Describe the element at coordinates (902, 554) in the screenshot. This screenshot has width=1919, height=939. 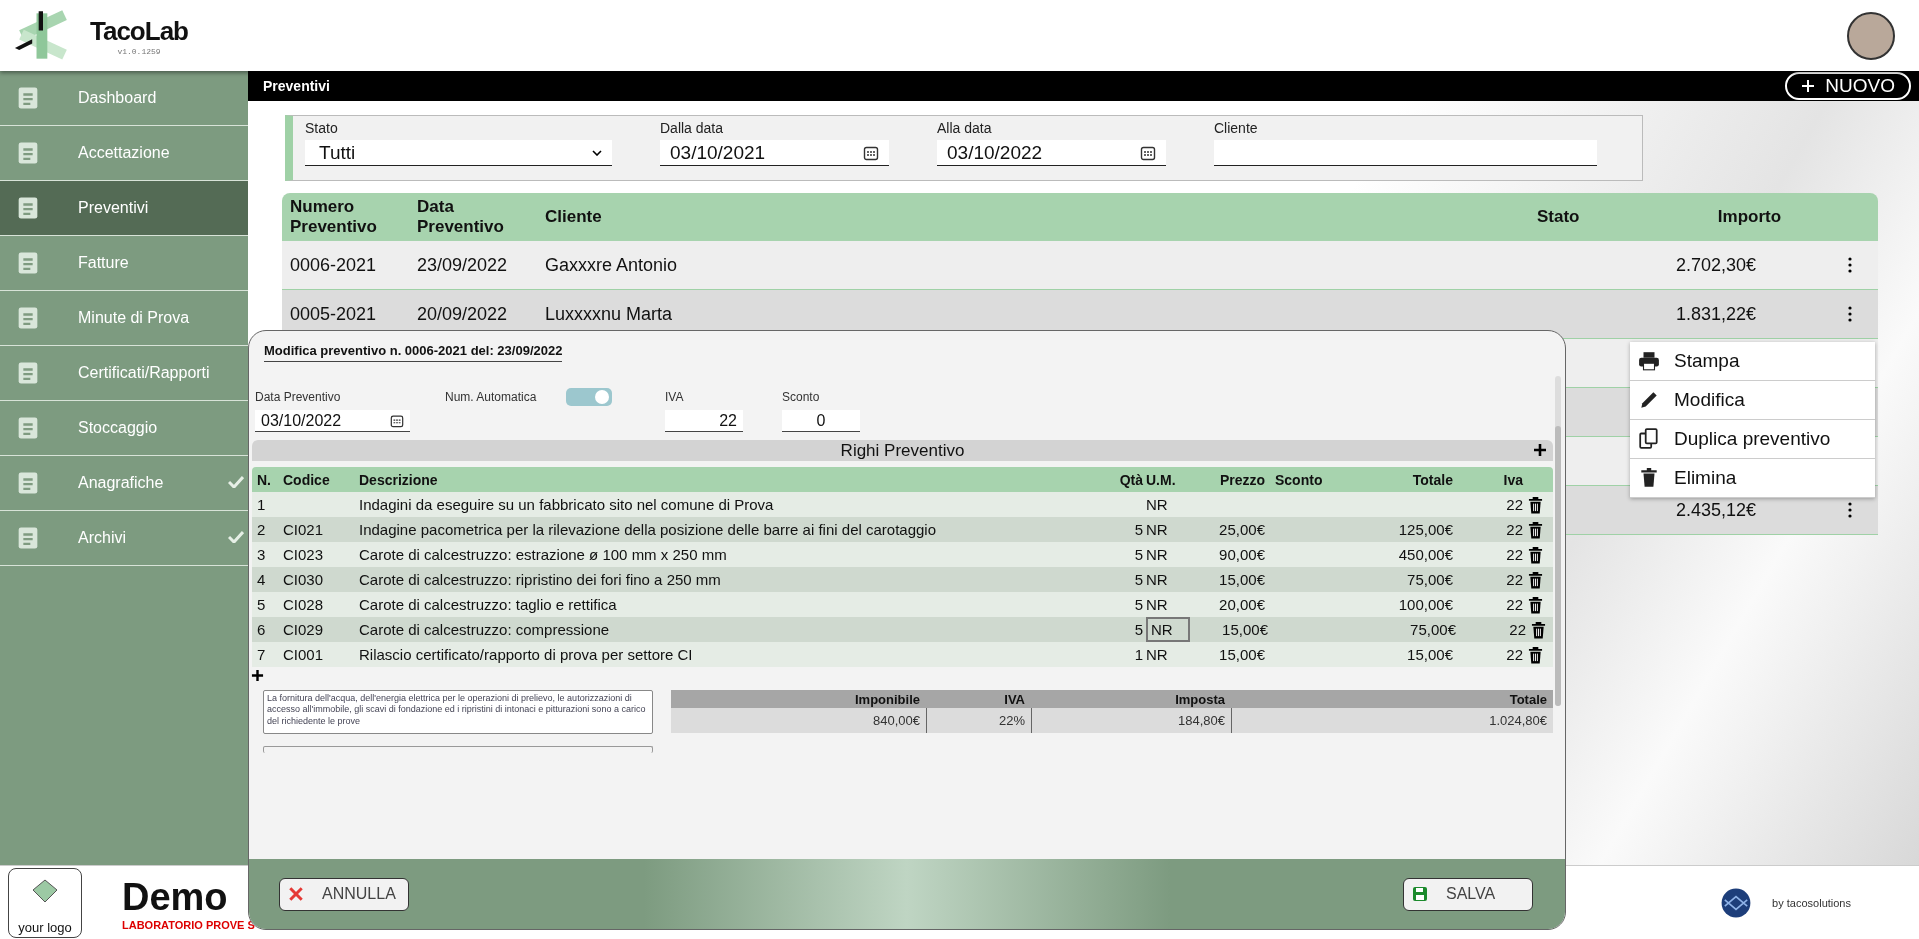
I see `table-row: 3 CI023 Carote di calcestruzzo: estrazione ø 100 mm x 250 mm 5 NR 90,00€ 450,00€ 22` at that location.